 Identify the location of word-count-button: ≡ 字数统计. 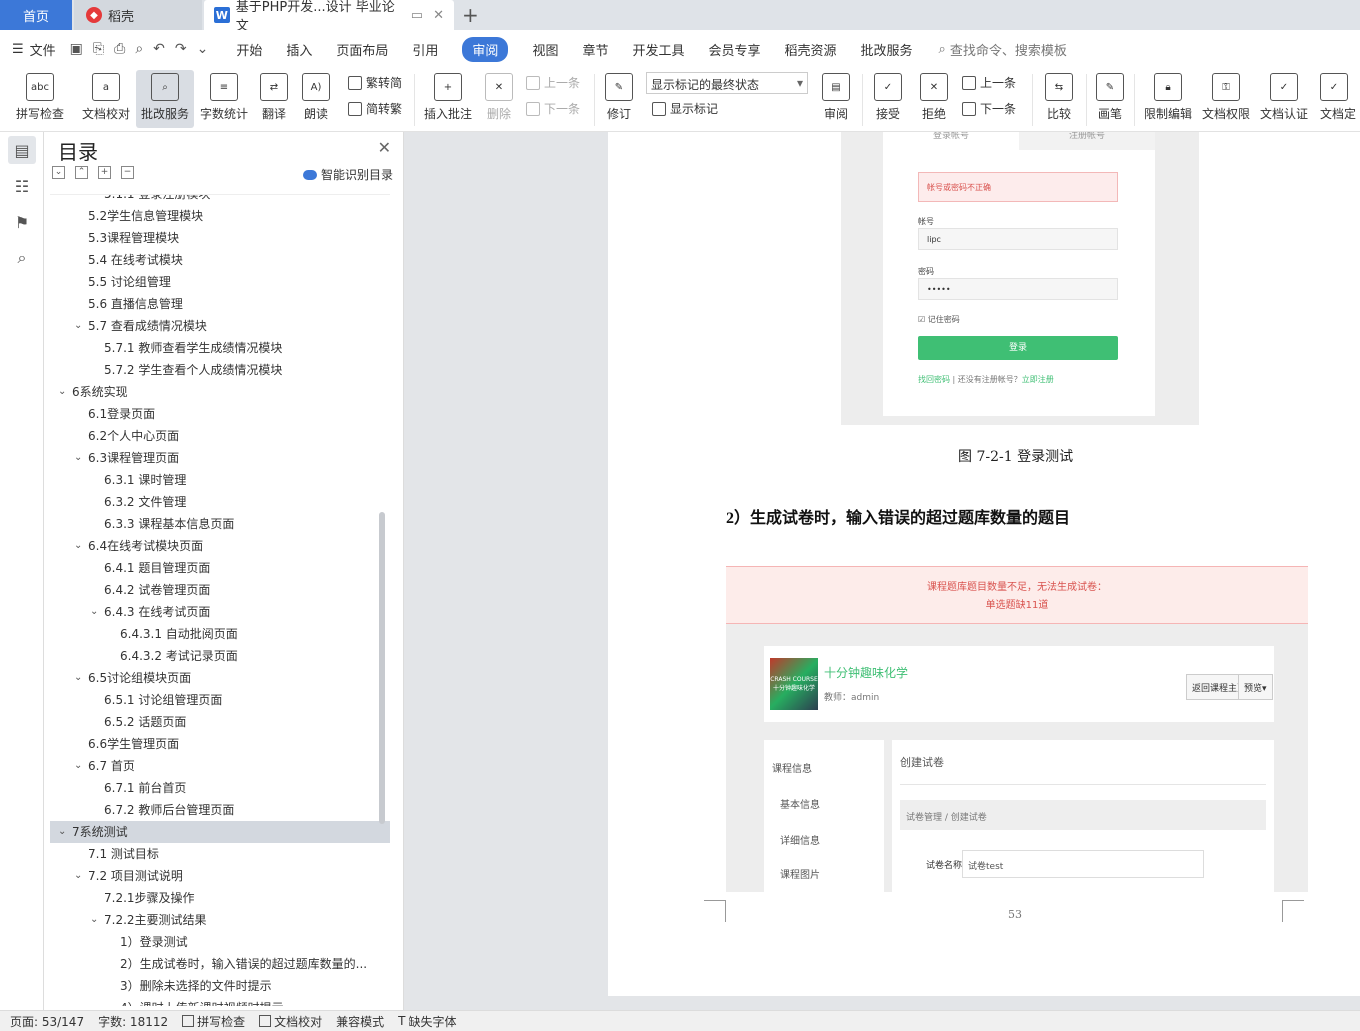
(224, 99).